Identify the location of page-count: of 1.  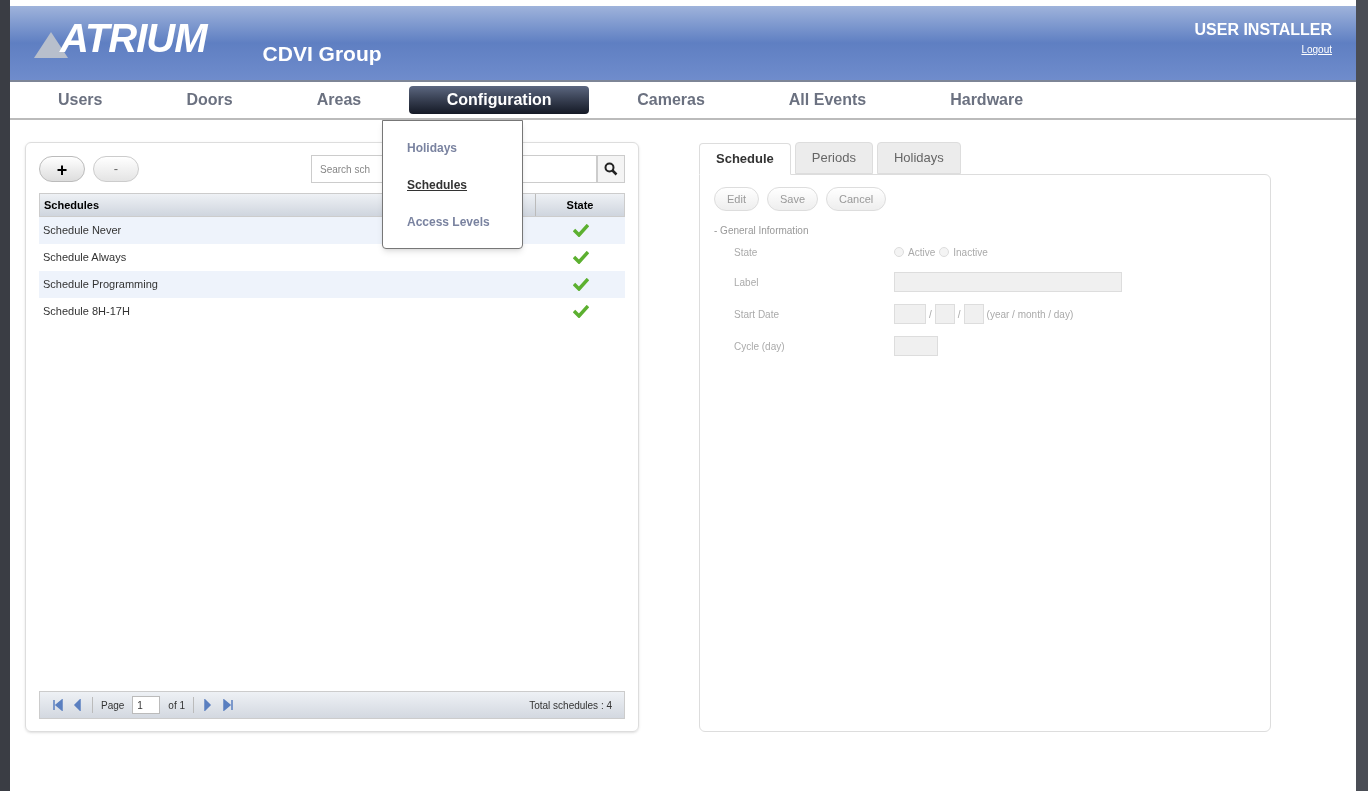
(177, 705).